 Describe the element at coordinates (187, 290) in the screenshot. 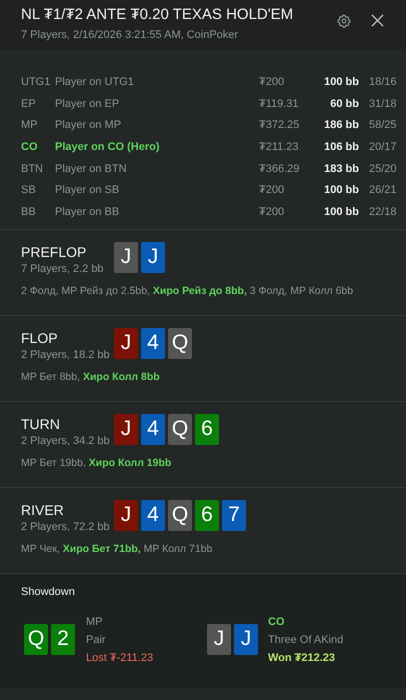

I see `action-line: 2 Фолд, MP Рейз до 2.5bb, Хиро Рейз до 8bb, 3 Фолд, MP Колл 6bb` at that location.